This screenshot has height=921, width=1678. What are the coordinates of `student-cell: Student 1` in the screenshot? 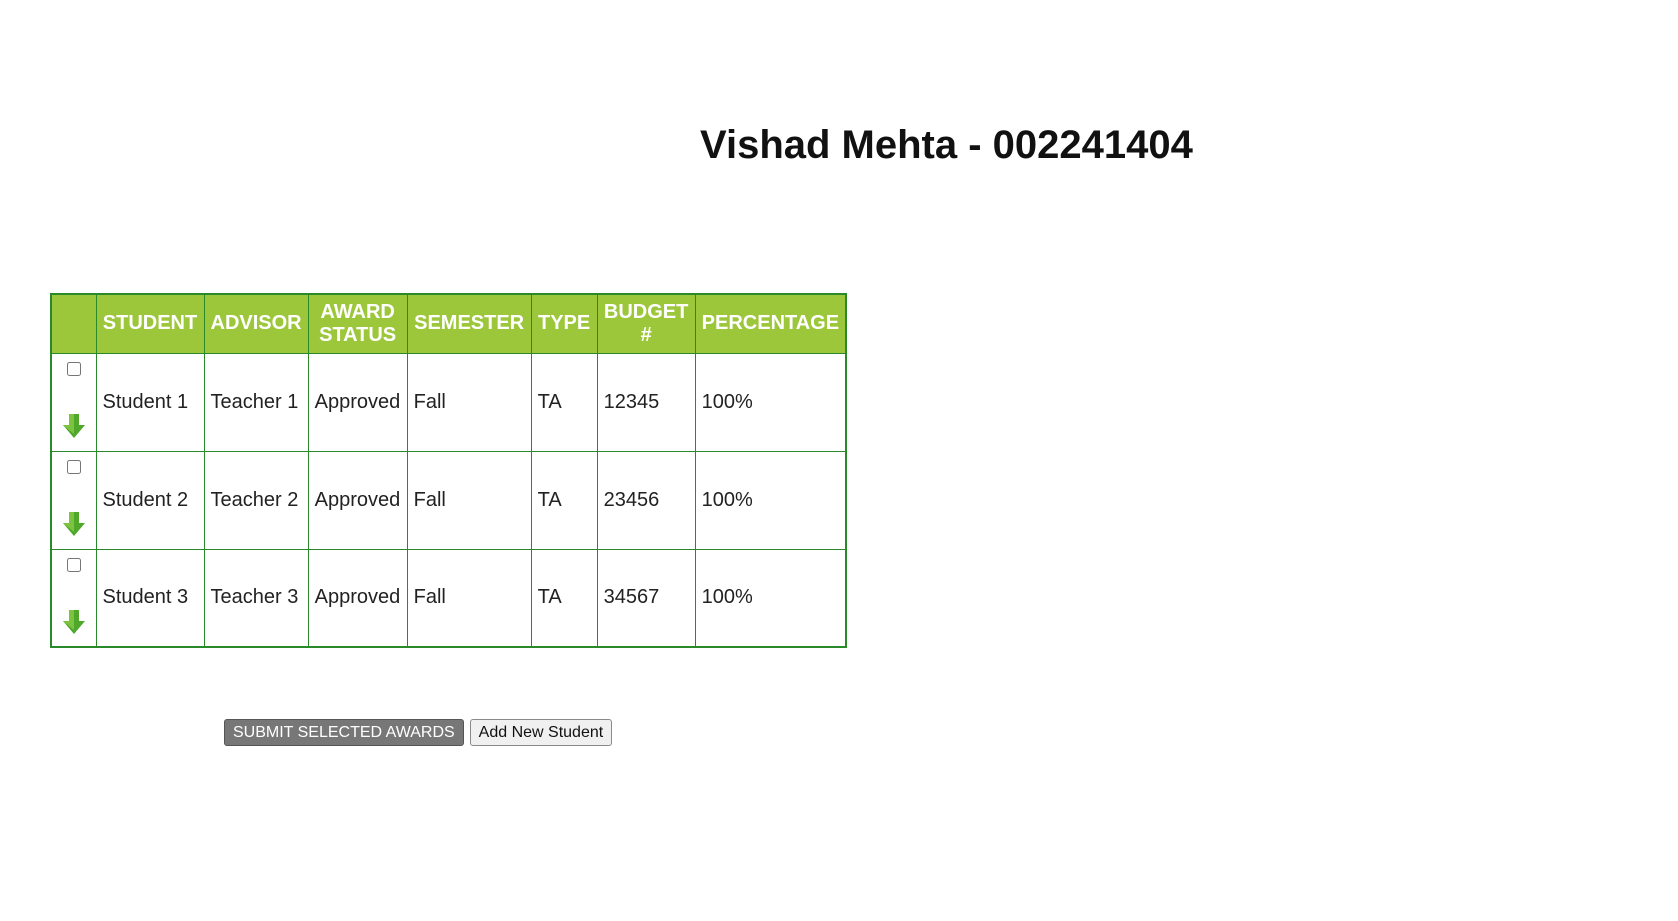 It's located at (150, 402).